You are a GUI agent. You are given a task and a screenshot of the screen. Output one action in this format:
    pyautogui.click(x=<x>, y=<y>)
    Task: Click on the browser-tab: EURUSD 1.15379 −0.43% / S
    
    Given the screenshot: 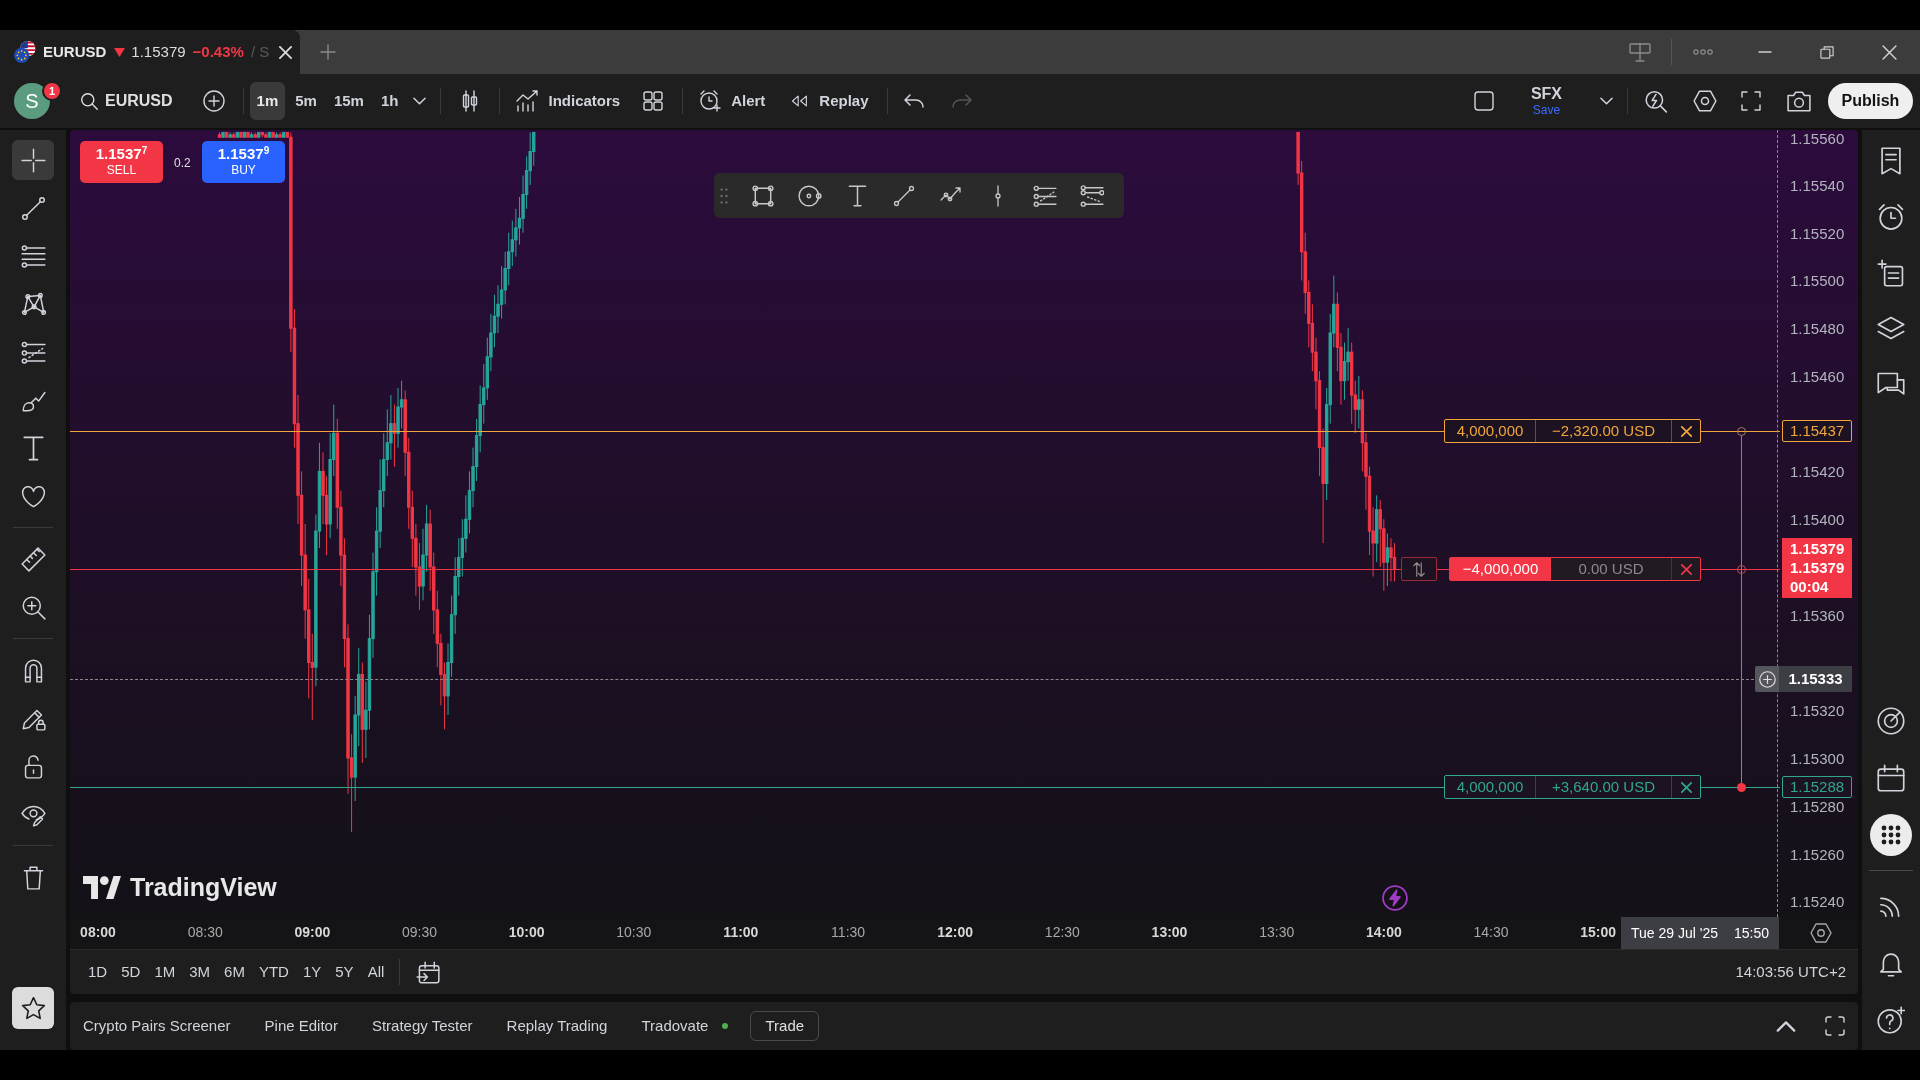 What is the action you would take?
    pyautogui.click(x=150, y=52)
    